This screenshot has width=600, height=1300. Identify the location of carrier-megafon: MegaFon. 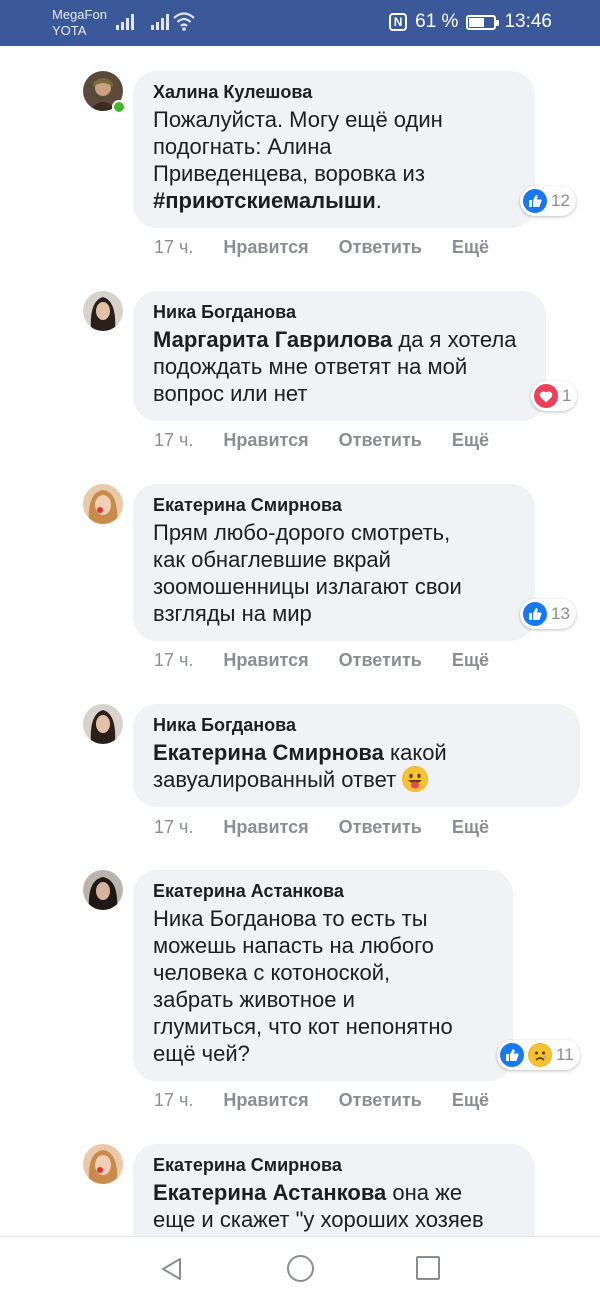
(79, 14).